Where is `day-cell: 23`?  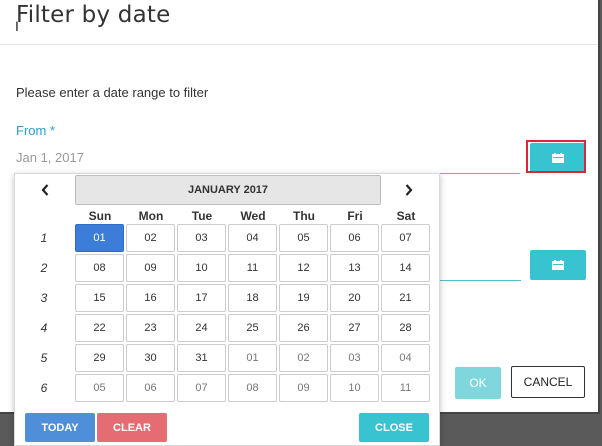
day-cell: 23 is located at coordinates (150, 328).